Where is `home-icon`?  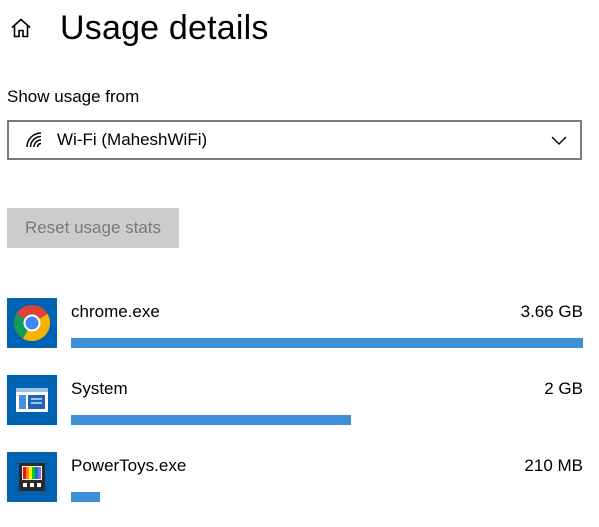
home-icon is located at coordinates (21, 28).